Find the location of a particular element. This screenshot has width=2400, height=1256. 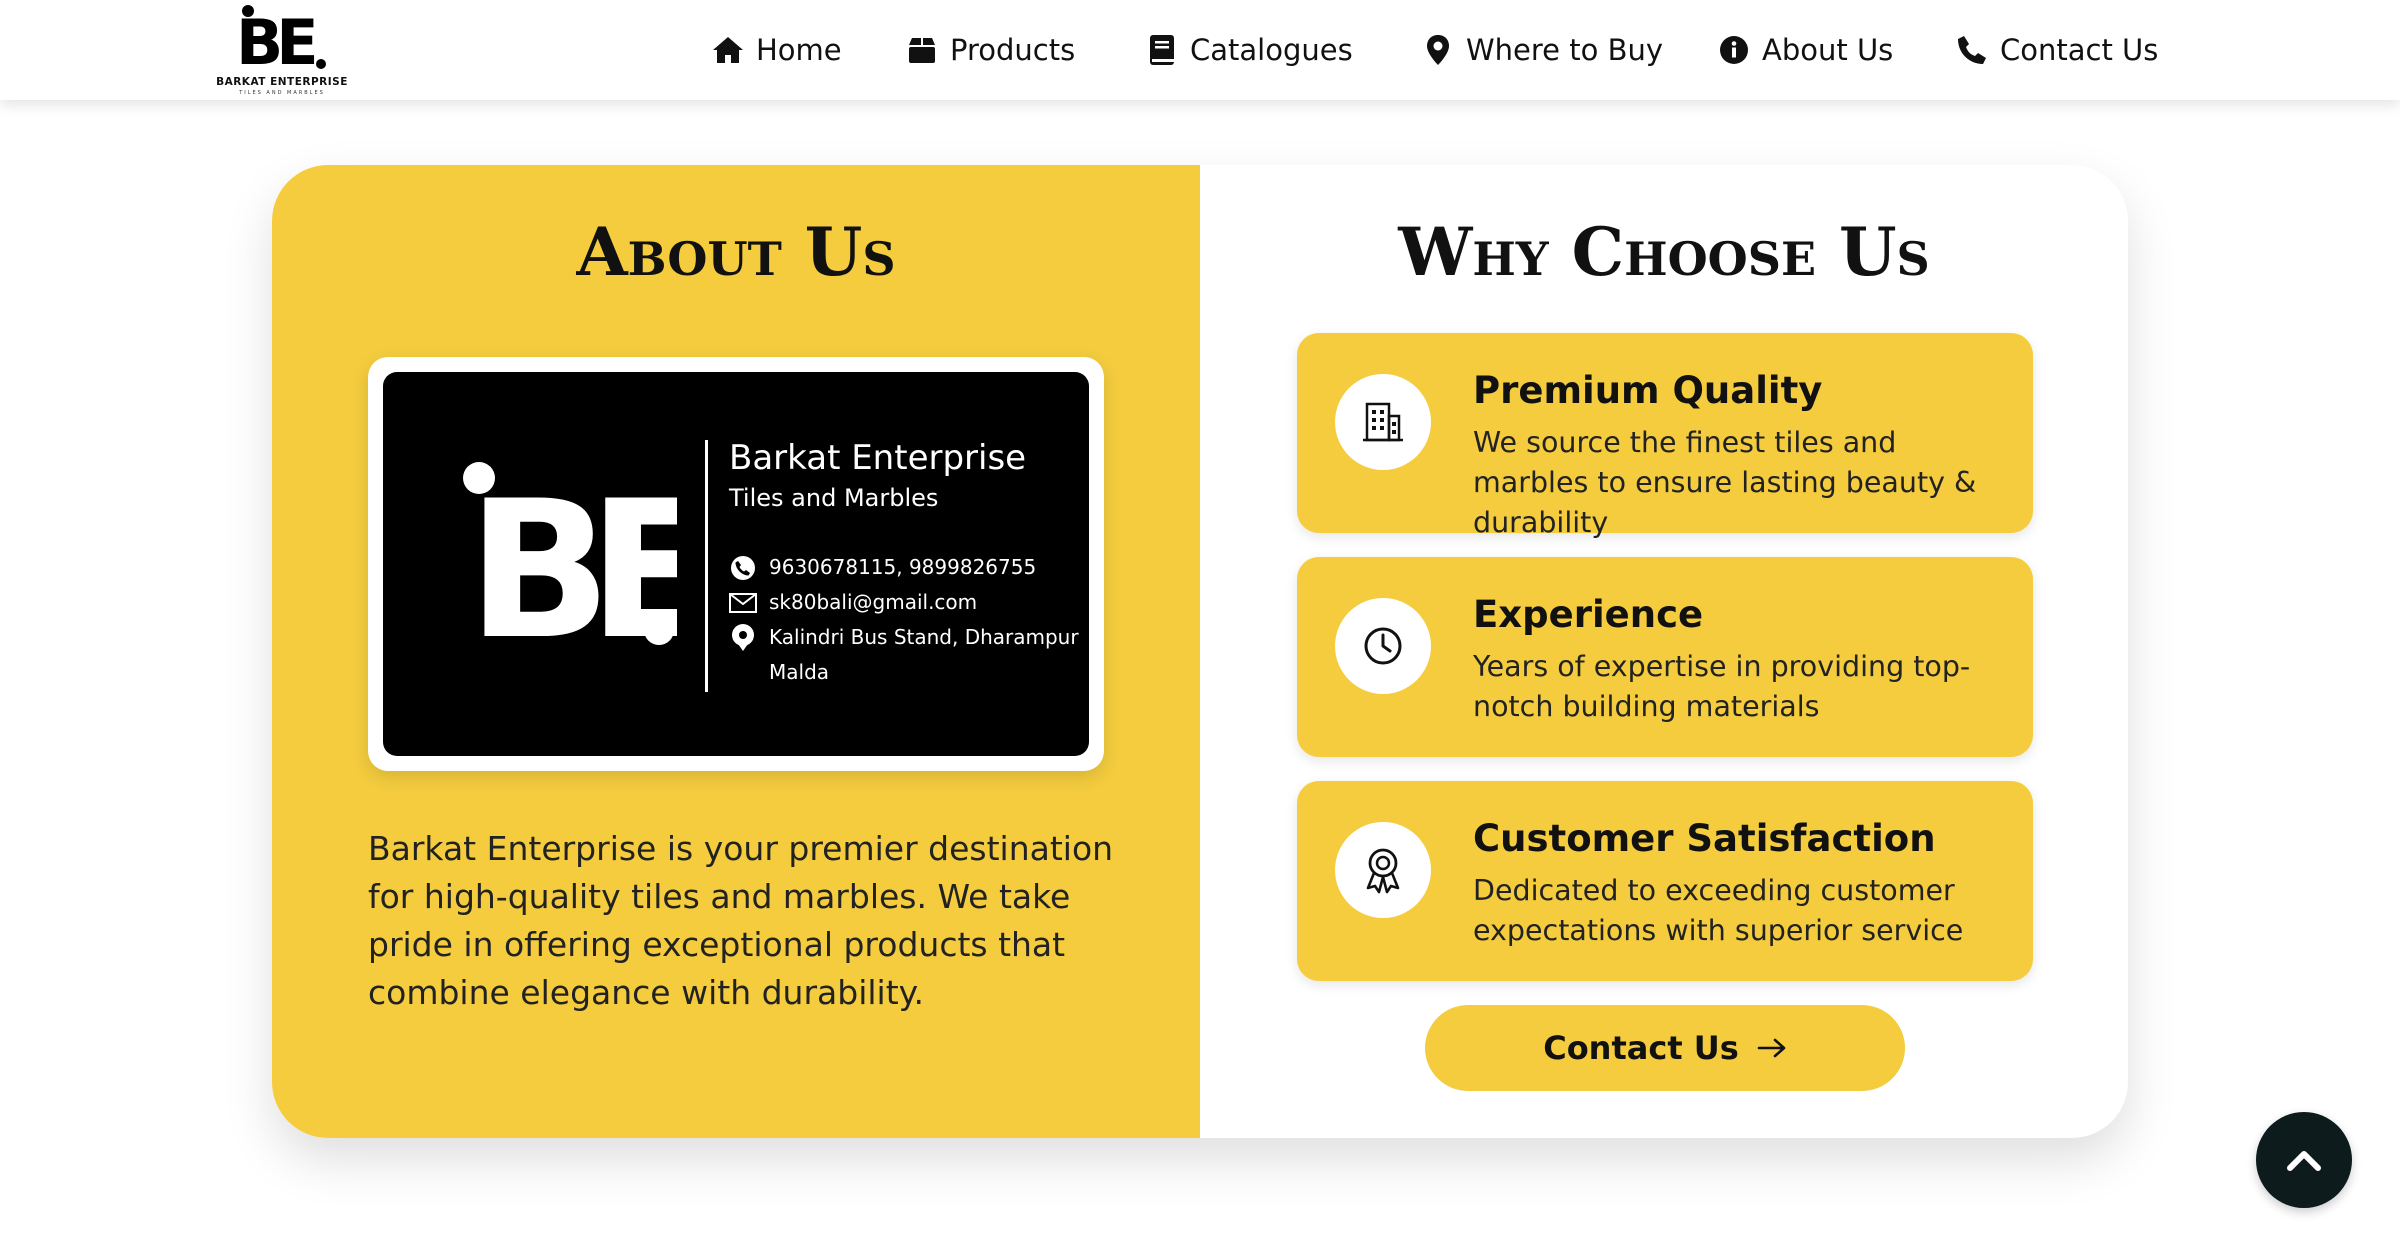

nav-catalogues: Catalogues is located at coordinates (1249, 50).